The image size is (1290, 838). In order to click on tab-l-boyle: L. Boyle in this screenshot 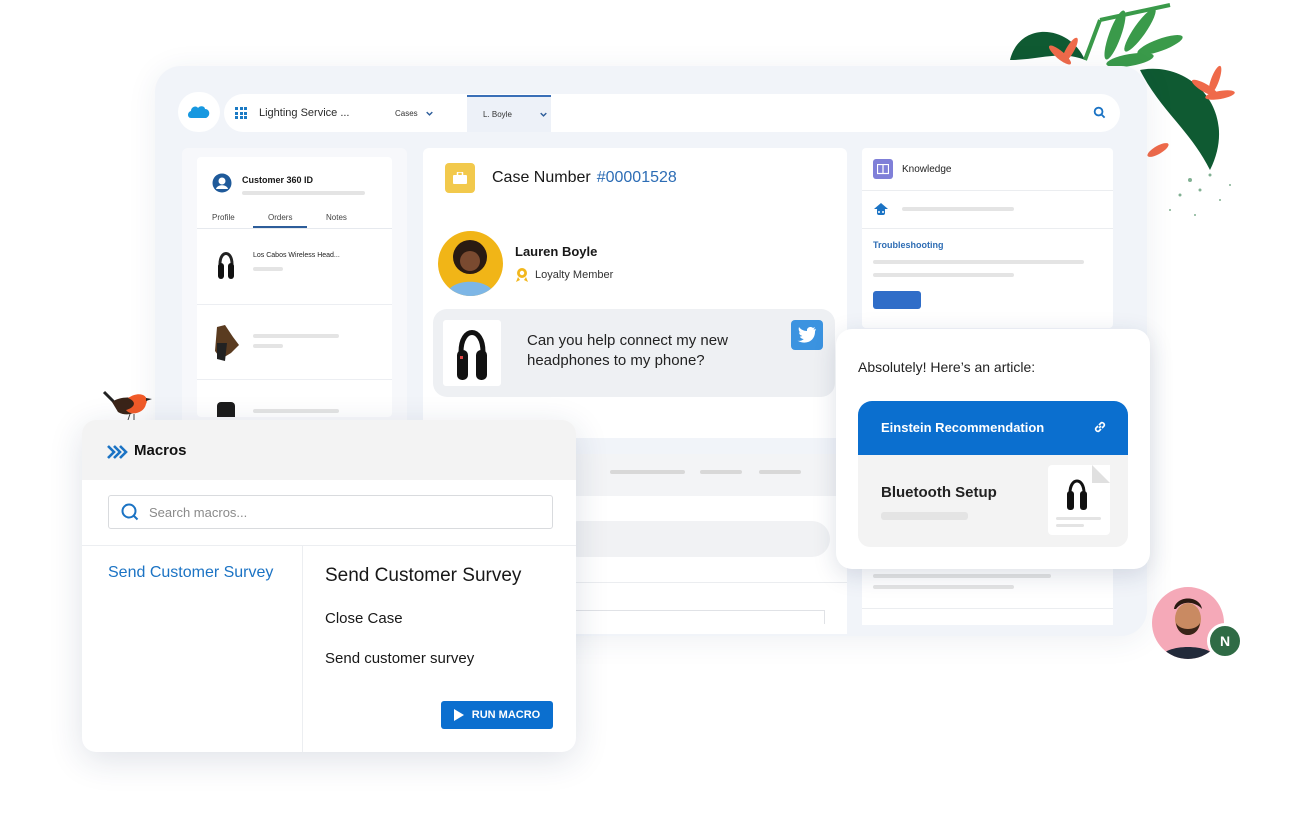, I will do `click(509, 113)`.